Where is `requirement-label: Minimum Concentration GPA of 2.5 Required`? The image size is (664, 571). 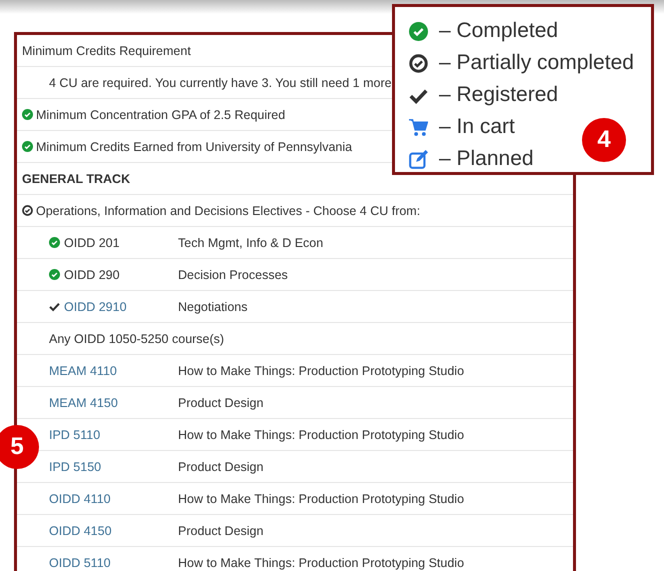
requirement-label: Minimum Concentration GPA of 2.5 Required is located at coordinates (161, 115).